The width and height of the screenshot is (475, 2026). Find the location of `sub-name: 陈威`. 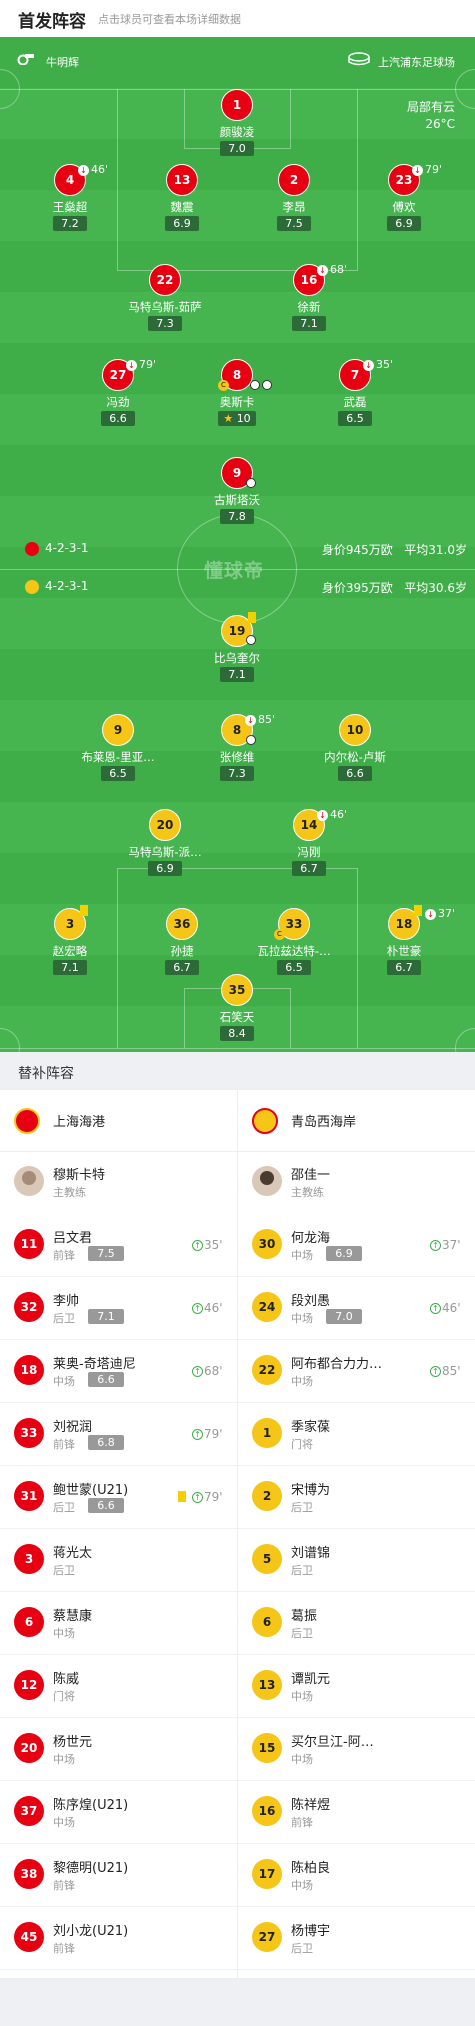

sub-name: 陈威 is located at coordinates (66, 1677).